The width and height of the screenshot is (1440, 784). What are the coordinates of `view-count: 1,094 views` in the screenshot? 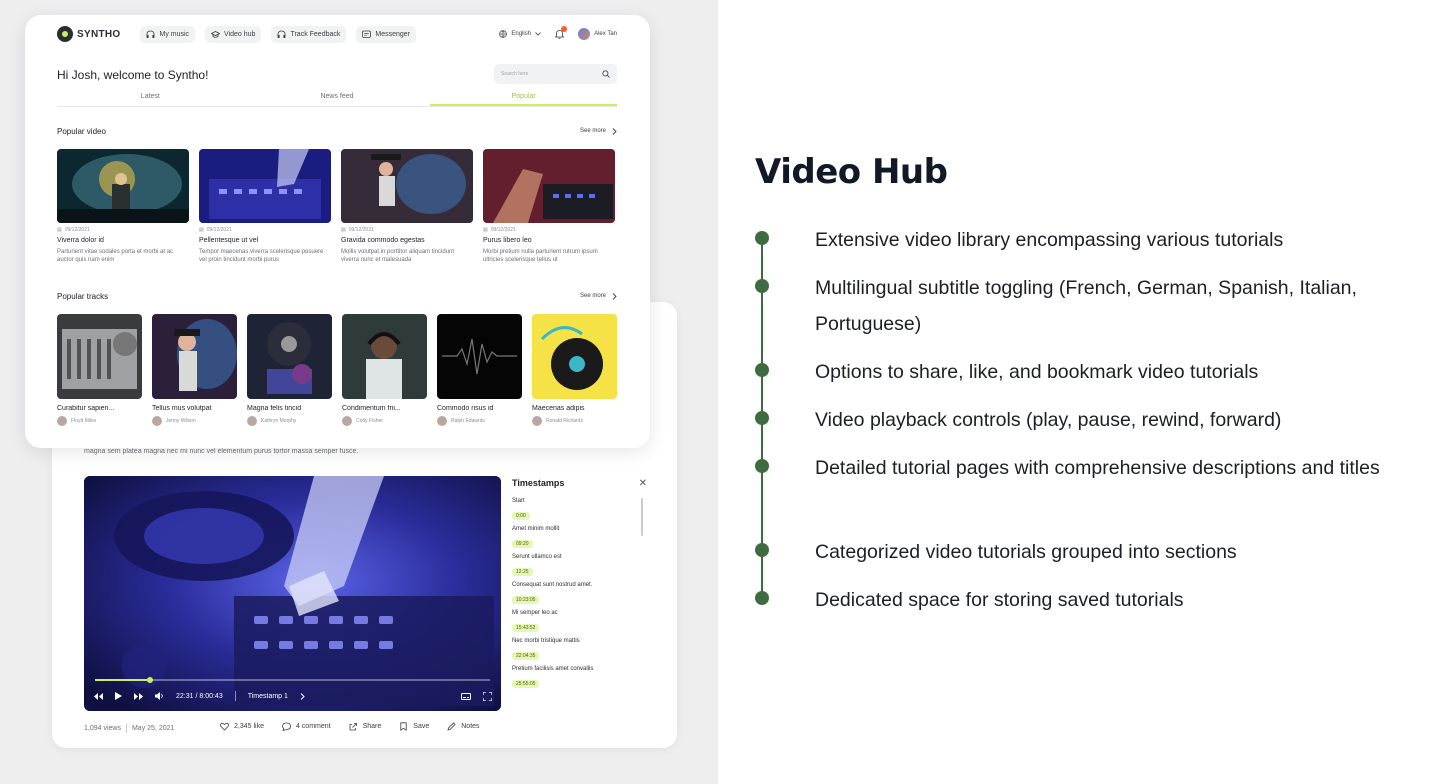 It's located at (102, 728).